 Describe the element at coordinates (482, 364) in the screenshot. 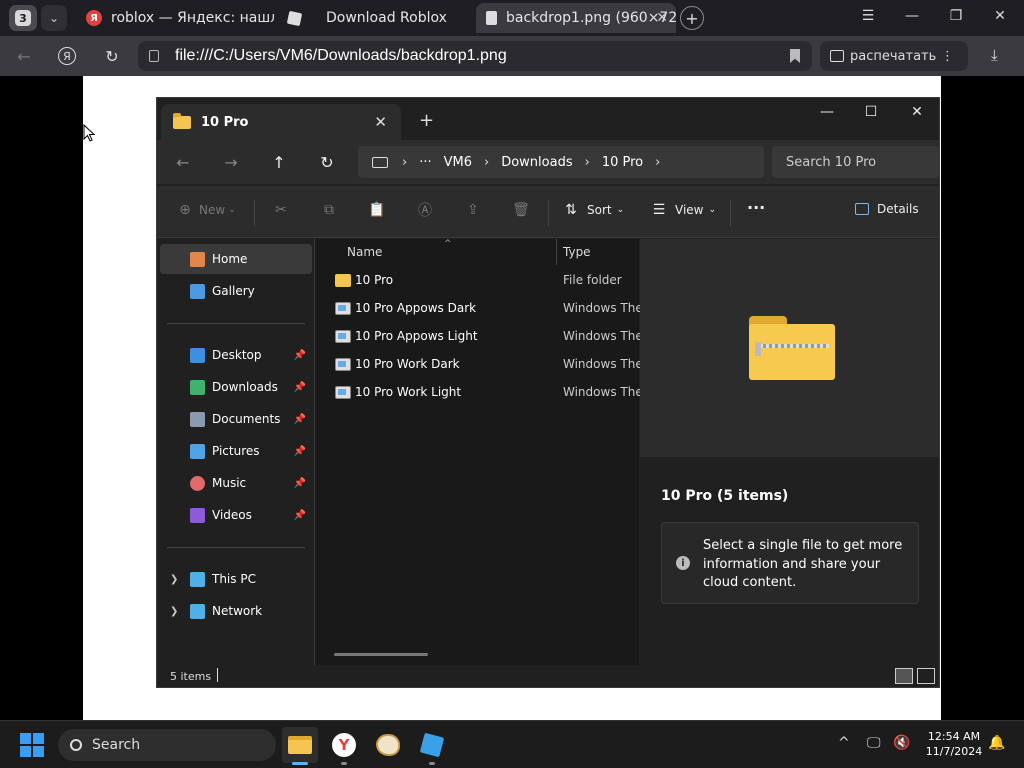

I see `file-row: 10 Pro Work Dark Windows Ther` at that location.